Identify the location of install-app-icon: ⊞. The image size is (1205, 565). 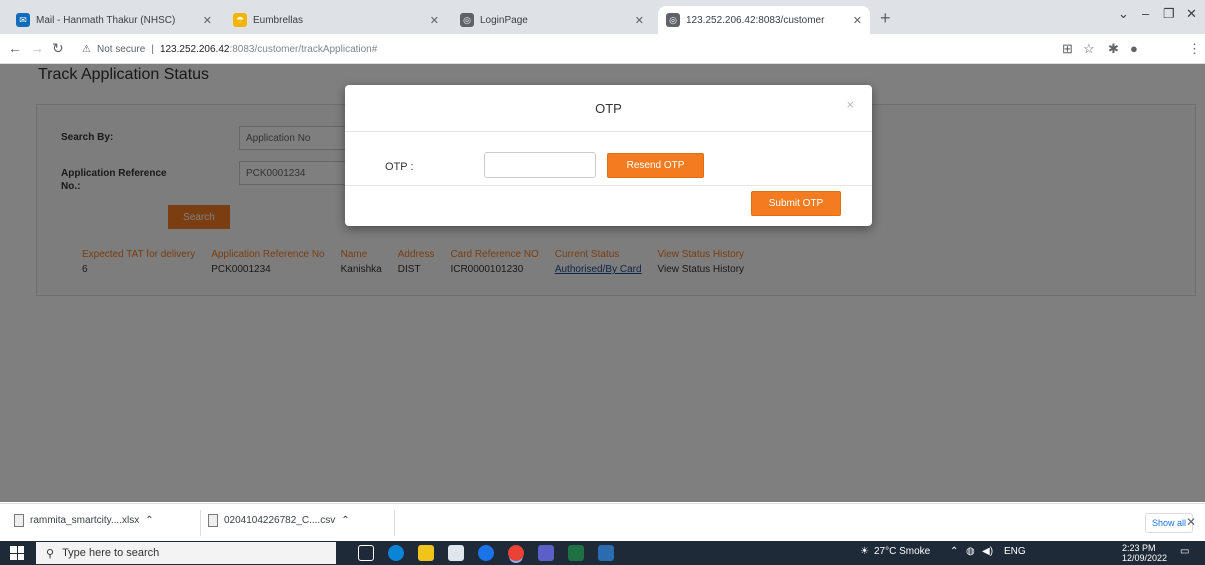
(1067, 49).